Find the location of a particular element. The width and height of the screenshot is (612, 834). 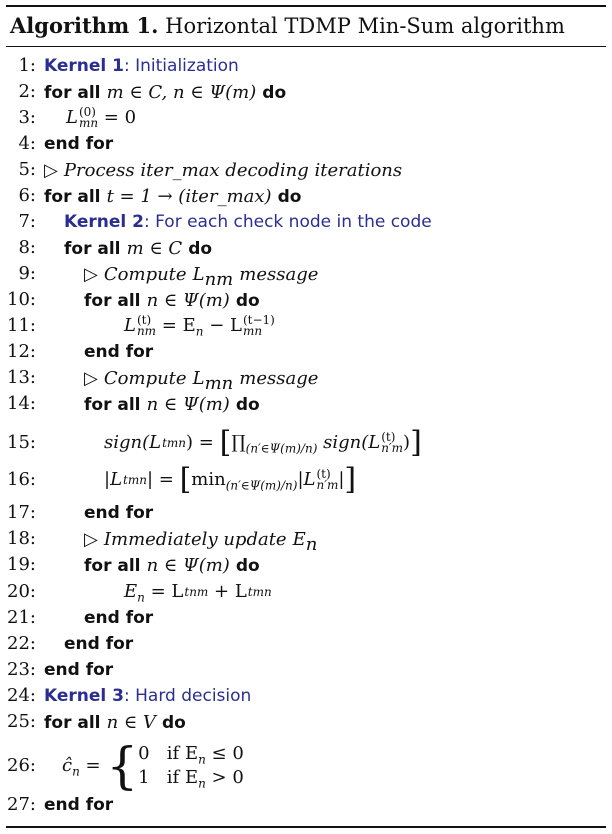

line-number: 23: is located at coordinates (21, 669).